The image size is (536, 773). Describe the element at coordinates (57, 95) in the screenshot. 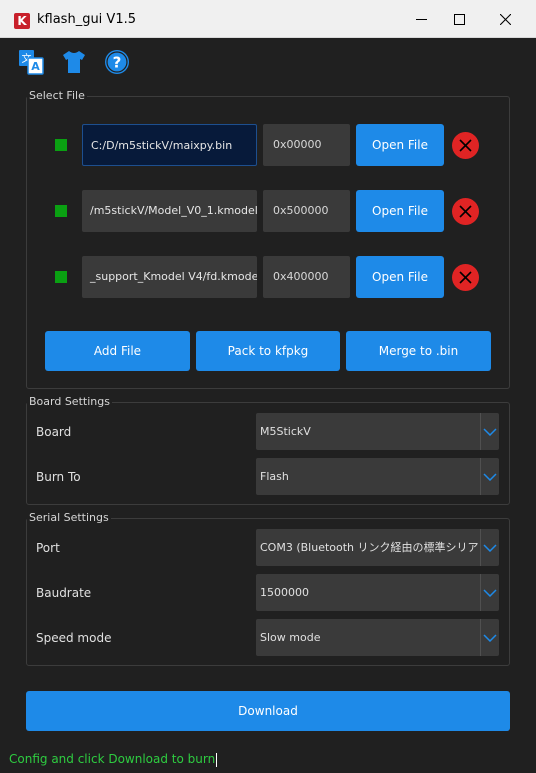

I see `select-file-label: Select File` at that location.